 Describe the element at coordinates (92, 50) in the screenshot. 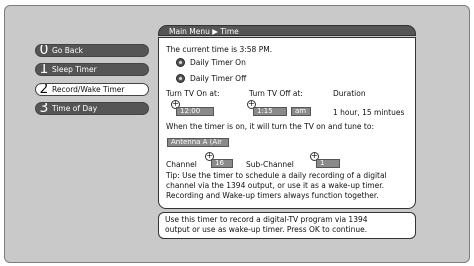

I see `menu-item-go-back: 0 Go Back` at that location.